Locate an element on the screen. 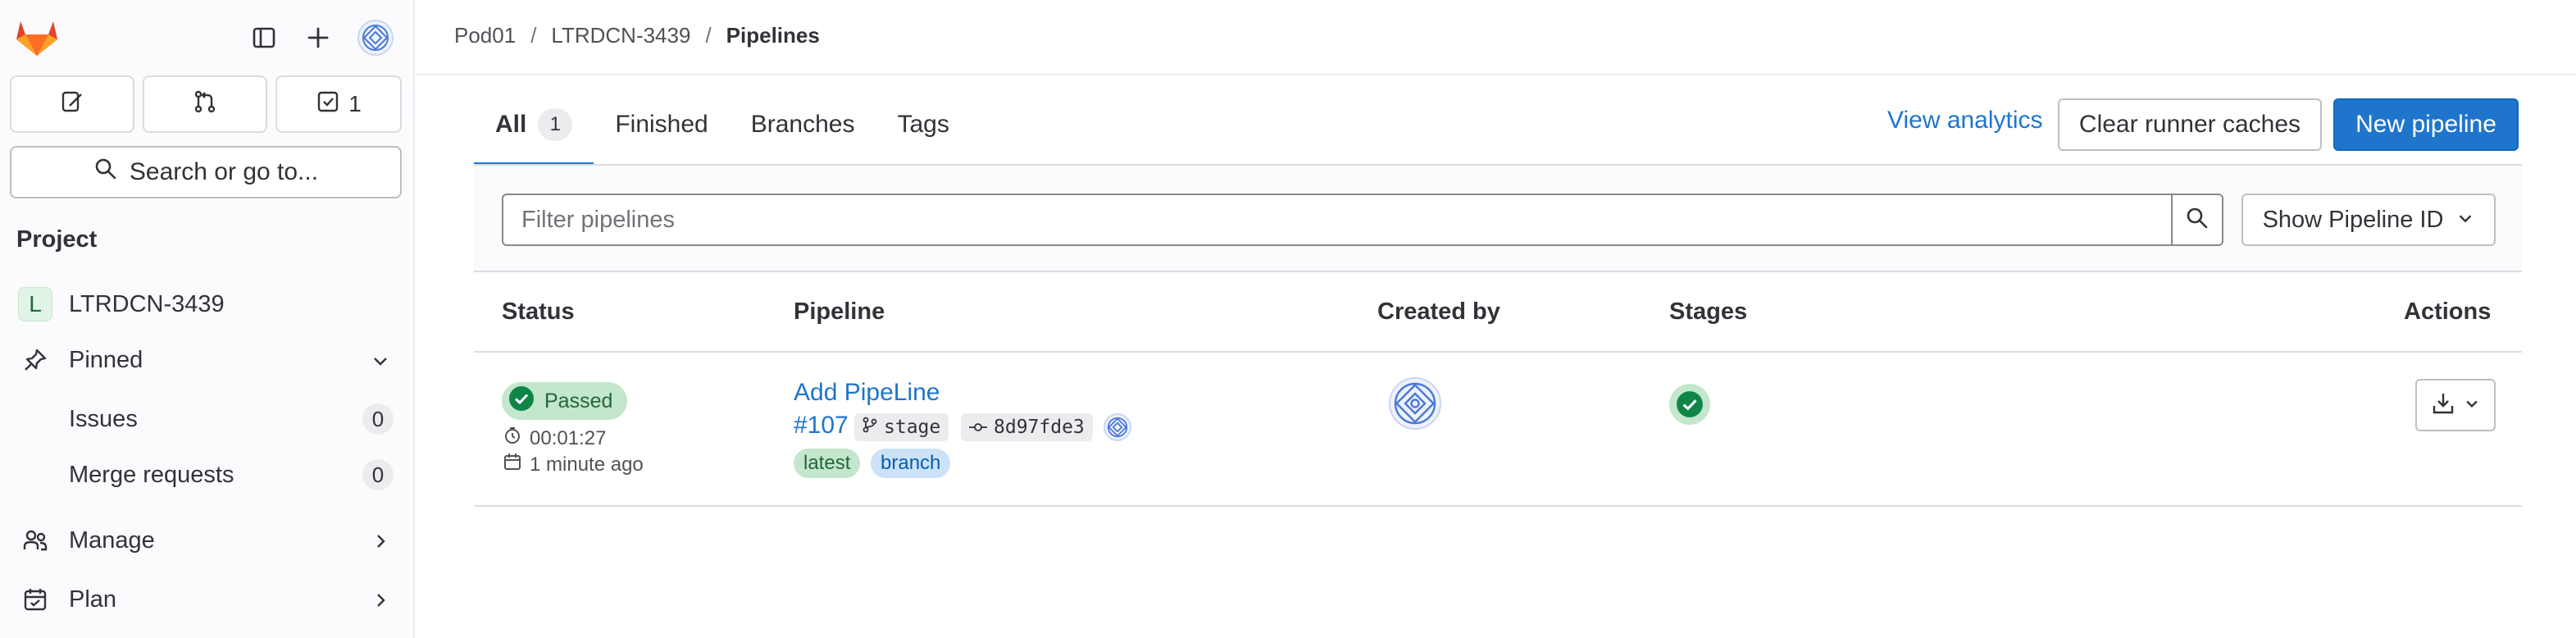 The image size is (2576, 638). pipeline-id-link: #107 is located at coordinates (822, 426).